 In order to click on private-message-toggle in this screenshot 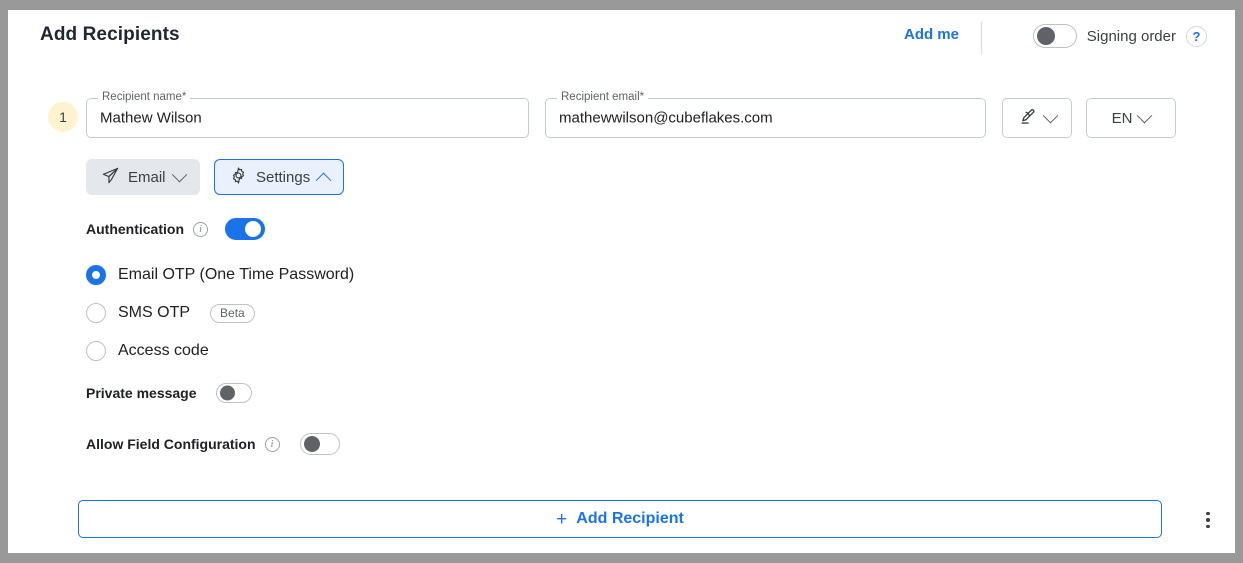, I will do `click(233, 393)`.